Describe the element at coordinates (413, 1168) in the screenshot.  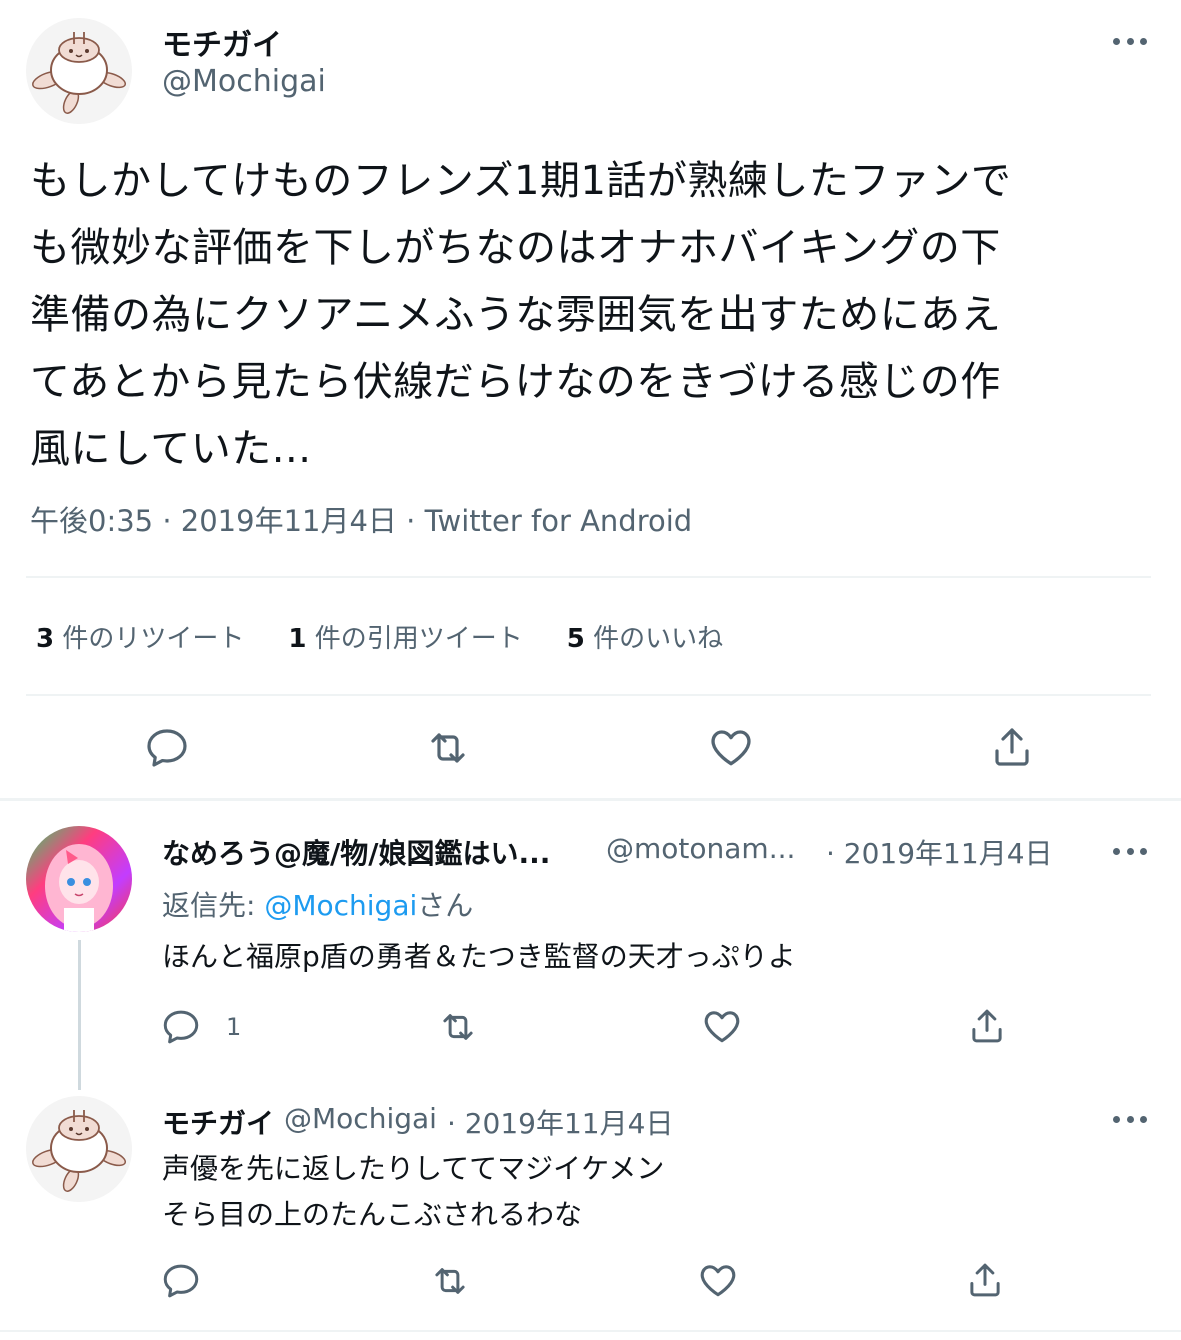
I see `reply-text-line: 声優を先に返したりしててマジイケメン` at that location.